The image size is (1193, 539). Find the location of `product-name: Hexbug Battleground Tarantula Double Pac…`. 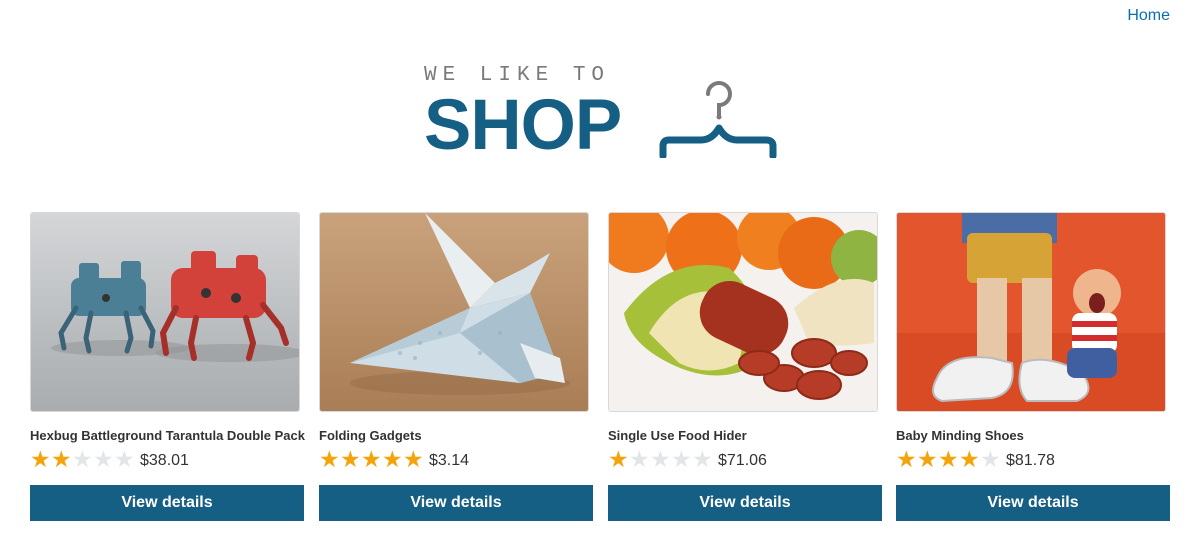

product-name: Hexbug Battleground Tarantula Double Pac… is located at coordinates (167, 435).